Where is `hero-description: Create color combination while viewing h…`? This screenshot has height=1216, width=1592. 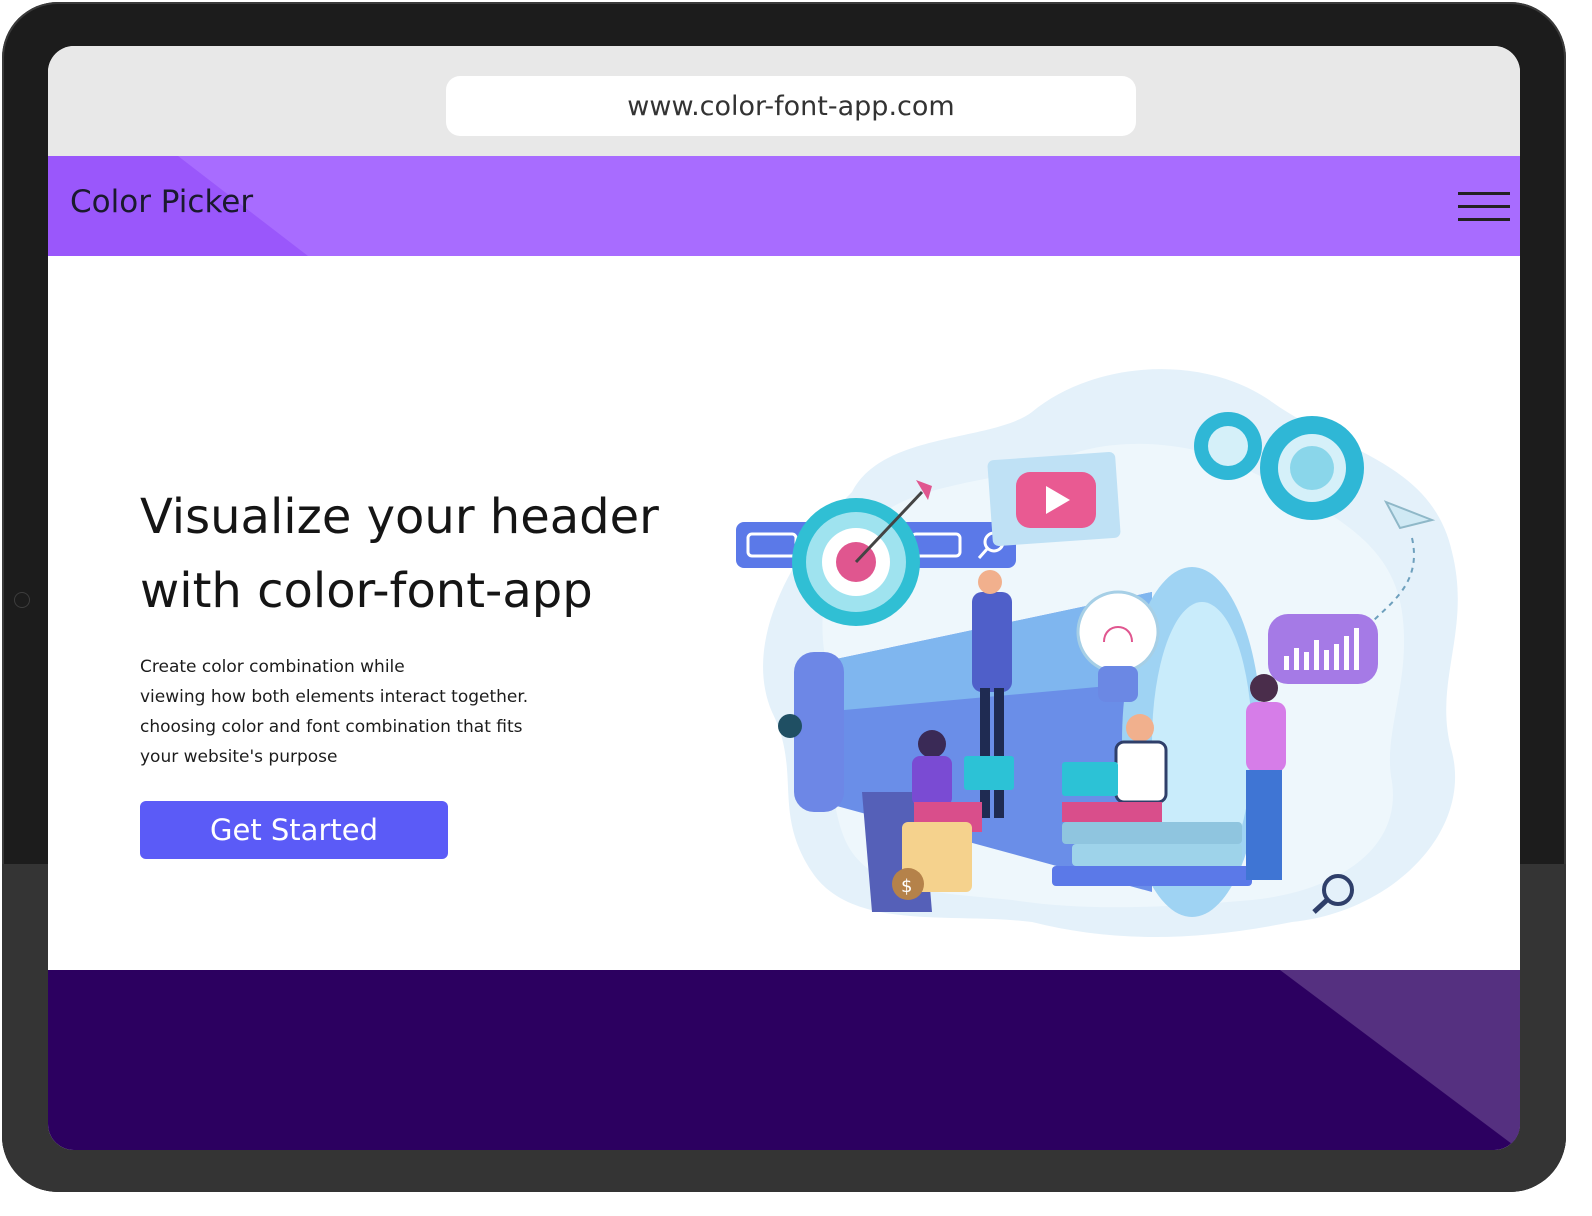
hero-description: Create color combination while viewing h… is located at coordinates (375, 712).